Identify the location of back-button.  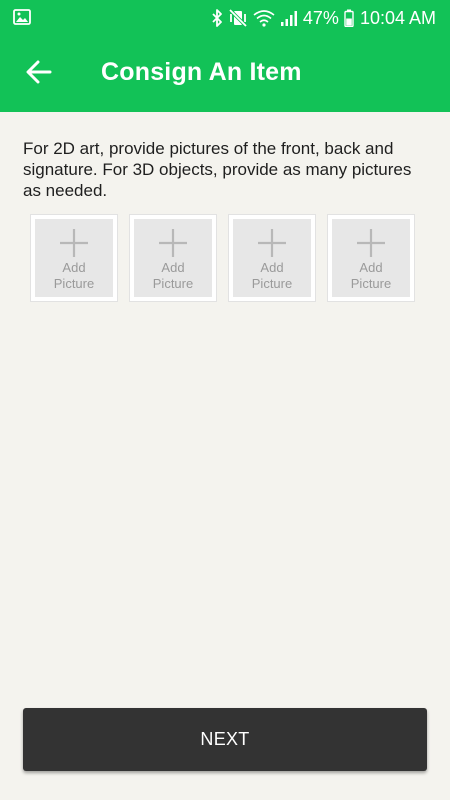
(39, 74).